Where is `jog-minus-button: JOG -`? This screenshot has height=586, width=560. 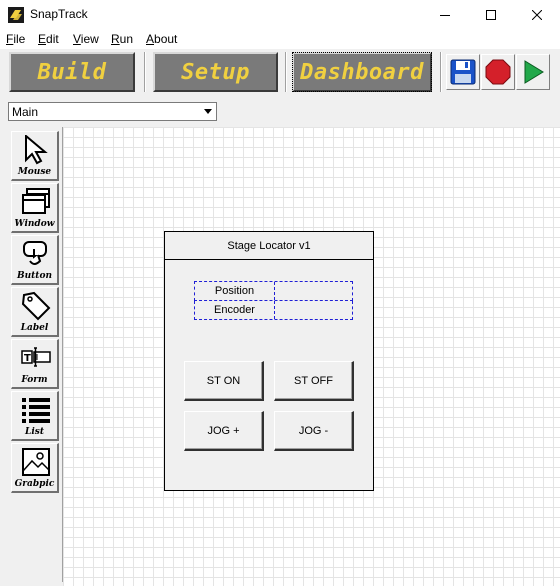 jog-minus-button: JOG - is located at coordinates (314, 431).